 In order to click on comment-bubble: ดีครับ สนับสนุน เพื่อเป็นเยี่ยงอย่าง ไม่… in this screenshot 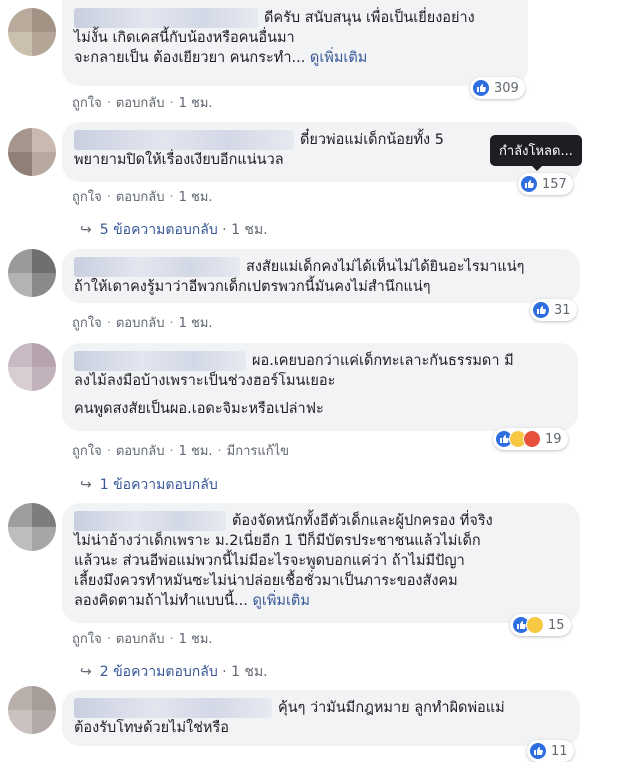, I will do `click(295, 43)`.